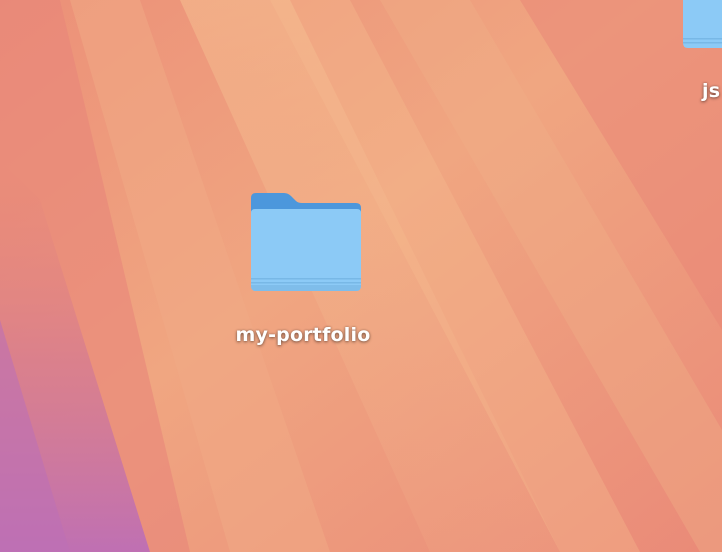  What do you see at coordinates (711, 91) in the screenshot?
I see `folder-label: js` at bounding box center [711, 91].